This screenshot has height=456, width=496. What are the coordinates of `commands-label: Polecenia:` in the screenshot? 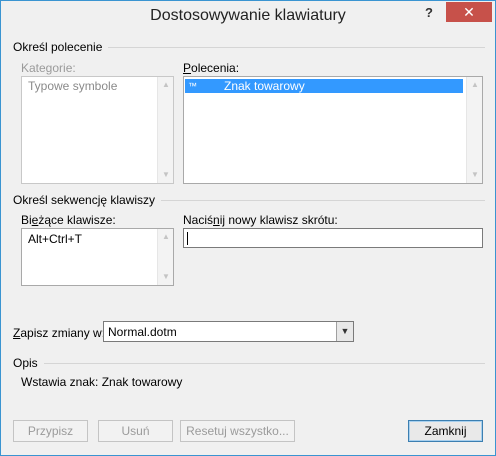 It's located at (211, 68).